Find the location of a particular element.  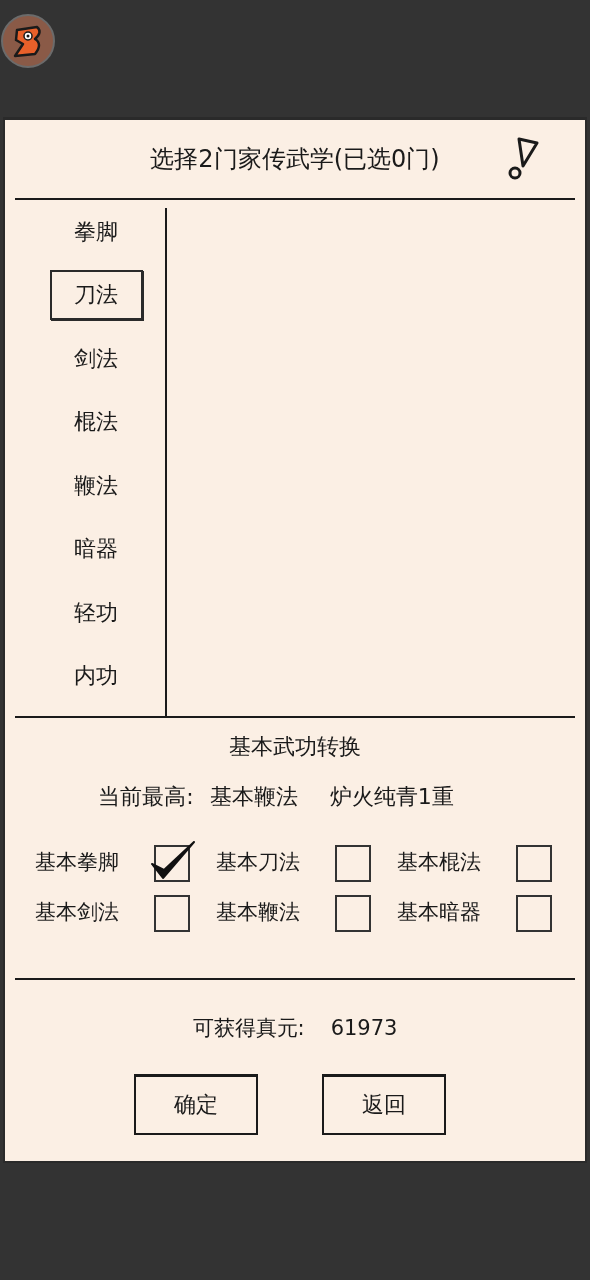

category-tab: 内功 is located at coordinates (96, 676).